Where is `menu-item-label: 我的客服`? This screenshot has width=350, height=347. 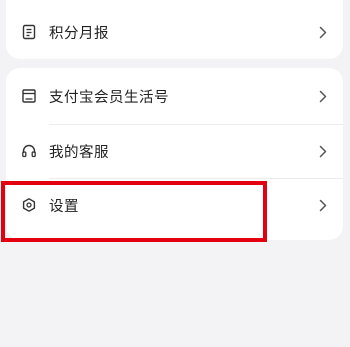
menu-item-label: 我的客服 is located at coordinates (79, 152).